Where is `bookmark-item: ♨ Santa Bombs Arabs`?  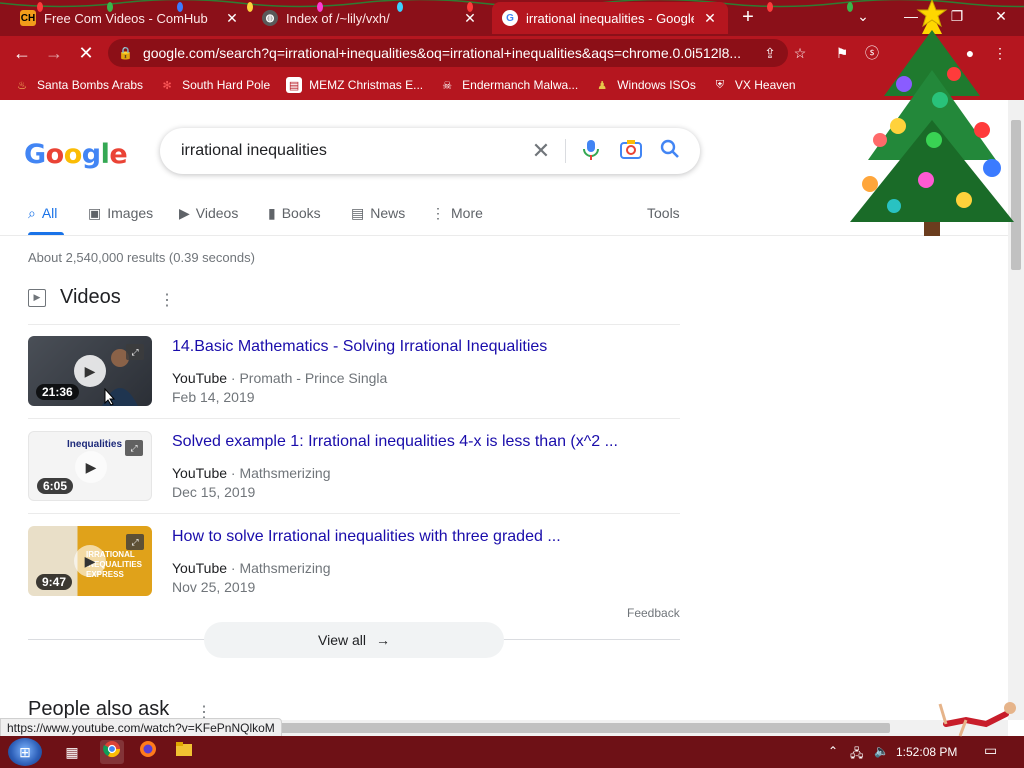 bookmark-item: ♨ Santa Bombs Arabs is located at coordinates (75, 85).